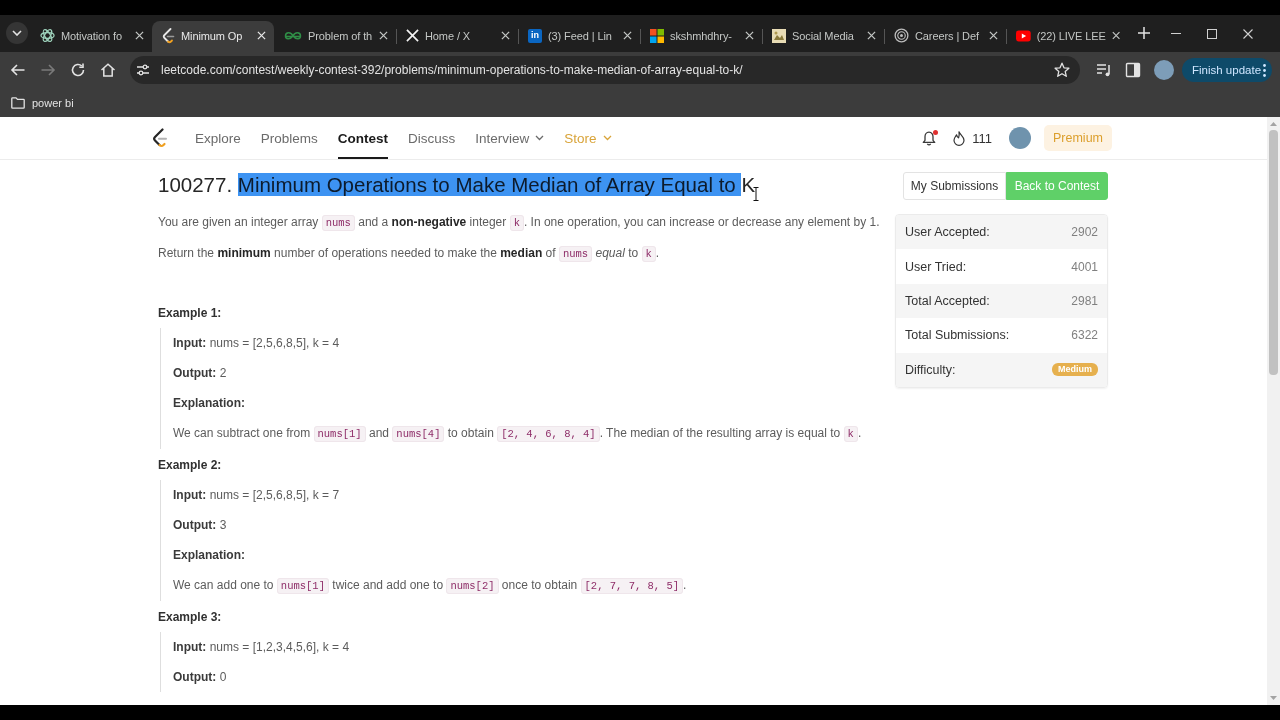  I want to click on tab-list-button, so click(17, 33).